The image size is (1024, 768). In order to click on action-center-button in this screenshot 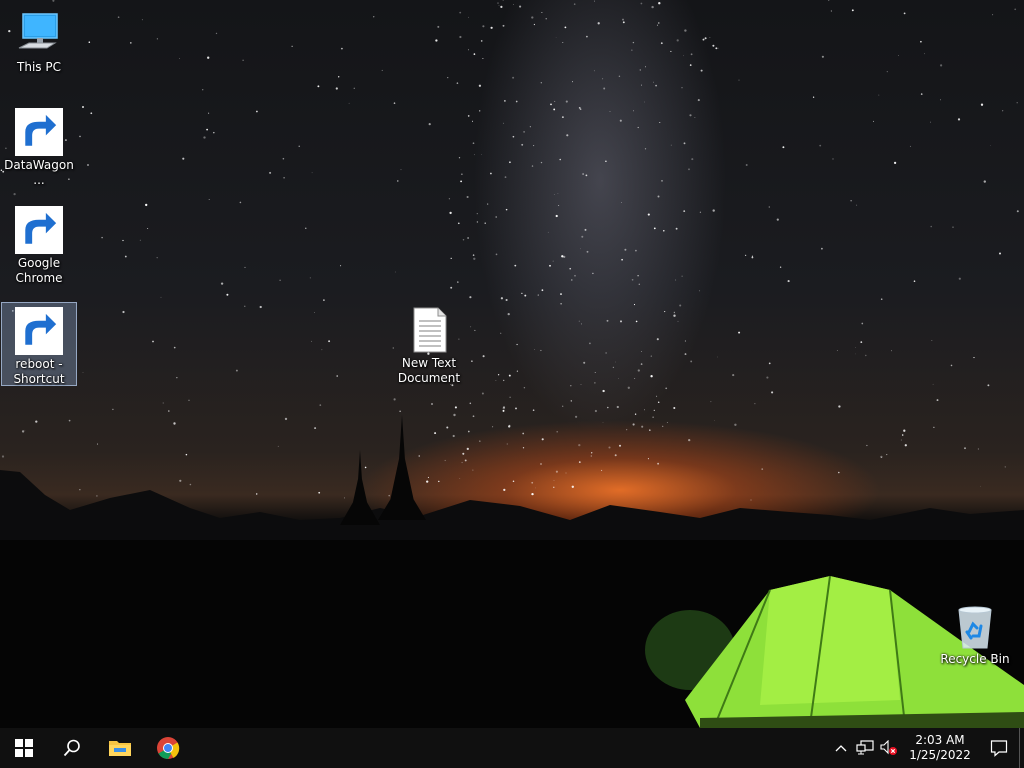, I will do `click(999, 748)`.